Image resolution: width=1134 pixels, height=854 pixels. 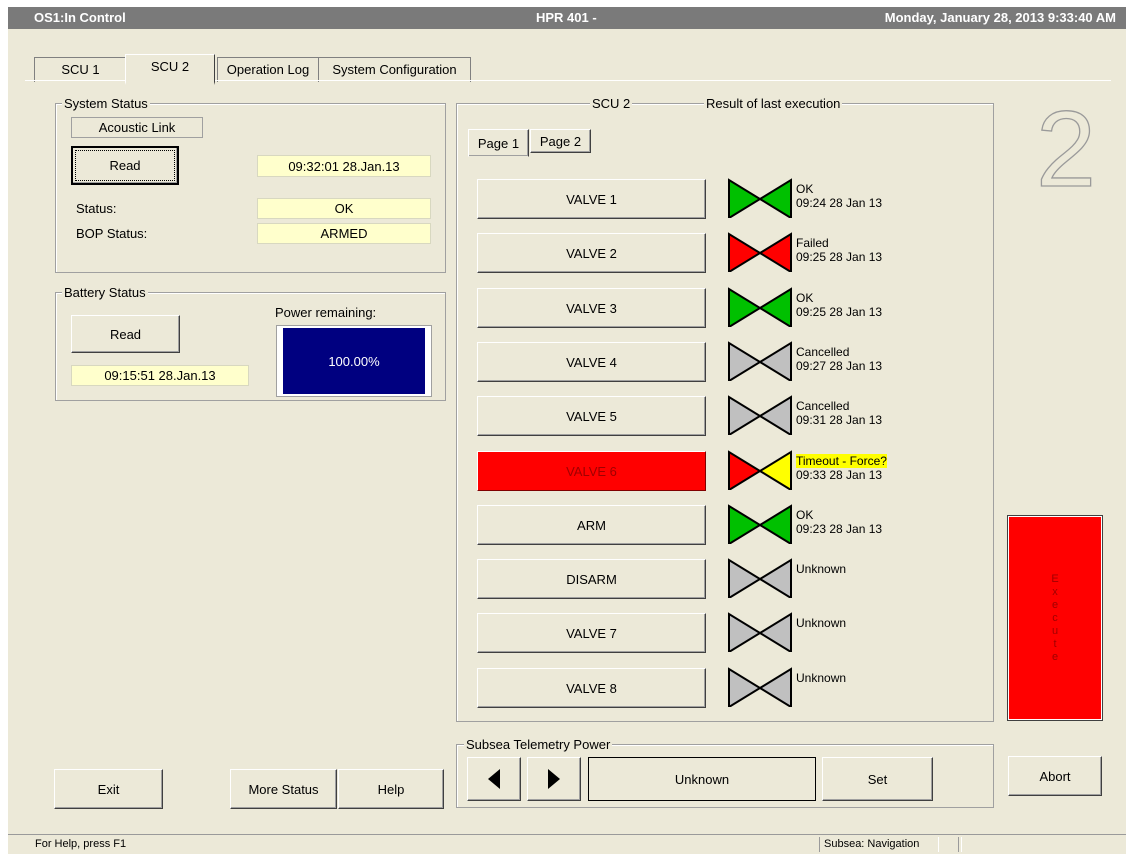 What do you see at coordinates (839, 203) in the screenshot?
I see `valve-result-time: 09:24 28 Jan 13` at bounding box center [839, 203].